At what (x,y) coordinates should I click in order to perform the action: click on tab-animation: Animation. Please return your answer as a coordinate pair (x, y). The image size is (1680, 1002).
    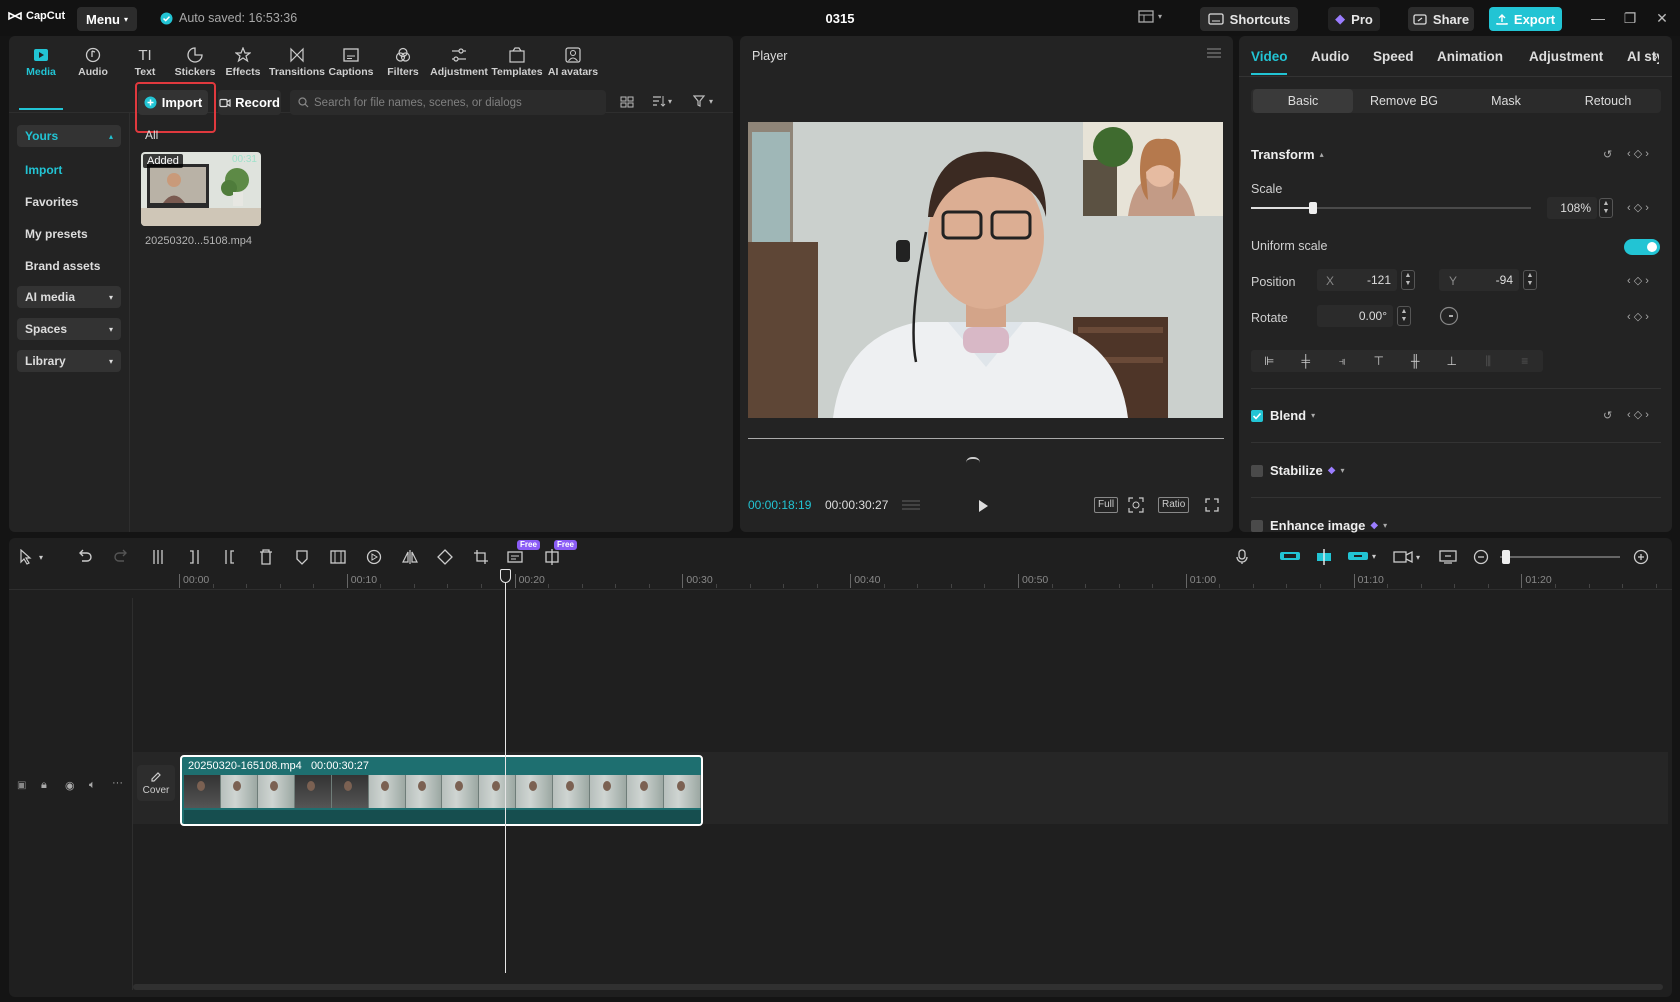
    Looking at the image, I should click on (1470, 56).